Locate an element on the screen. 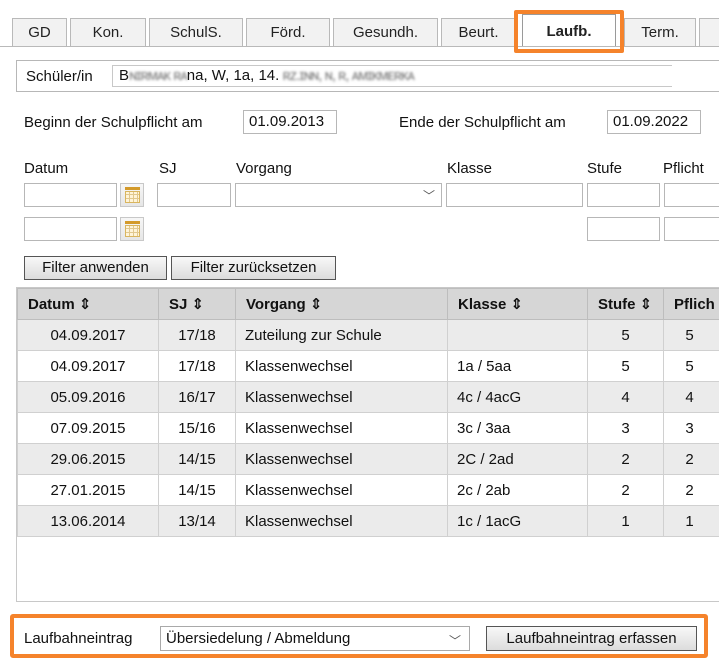  cell-klasse: 4c / 4acG is located at coordinates (518, 397).